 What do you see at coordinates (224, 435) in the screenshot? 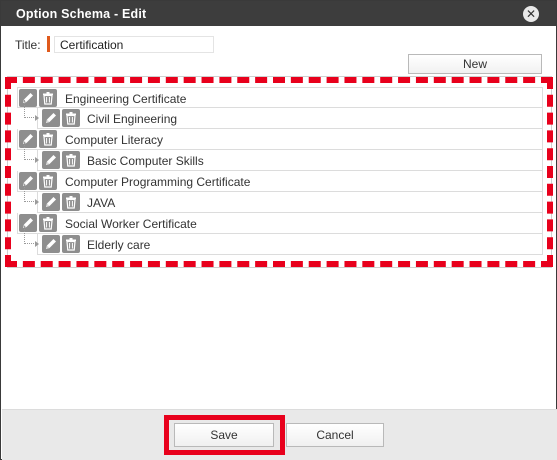
I see `save-button: Save` at bounding box center [224, 435].